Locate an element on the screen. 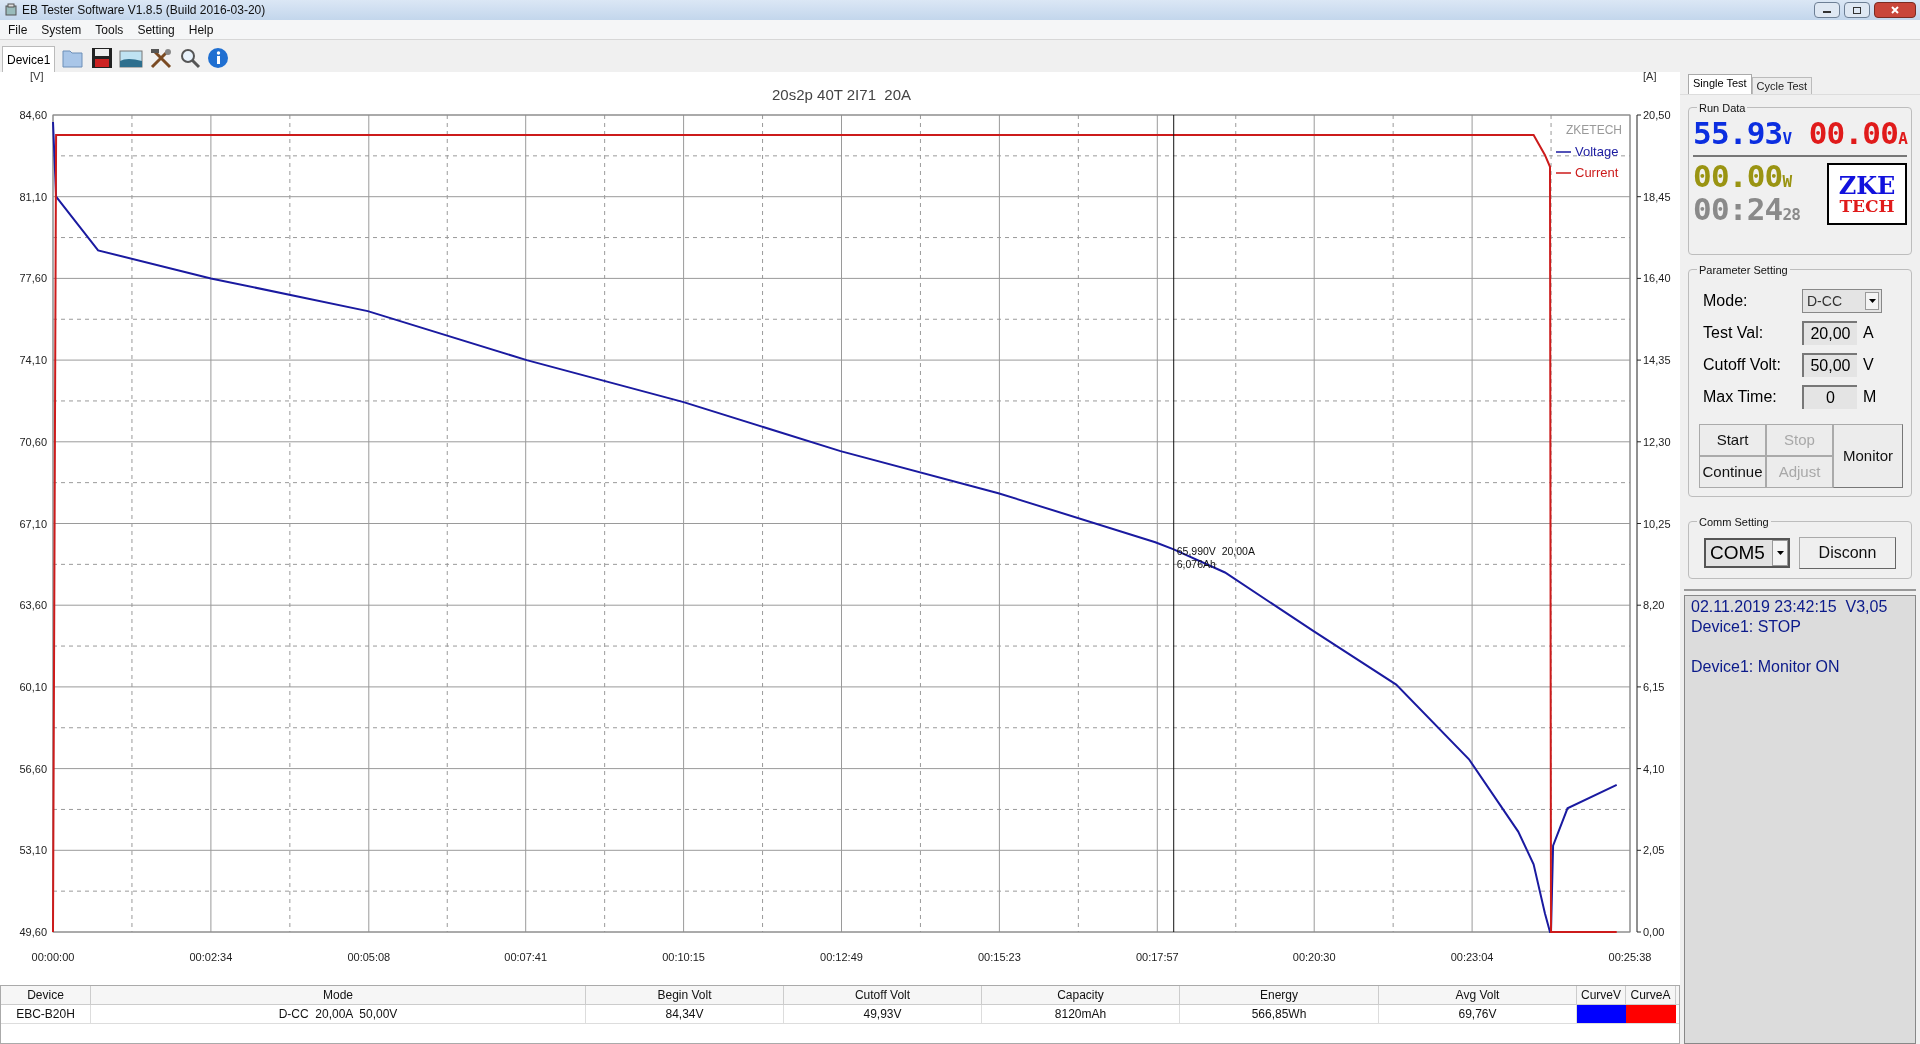 The height and width of the screenshot is (1044, 1920). port-select: COM5 is located at coordinates (1747, 553).